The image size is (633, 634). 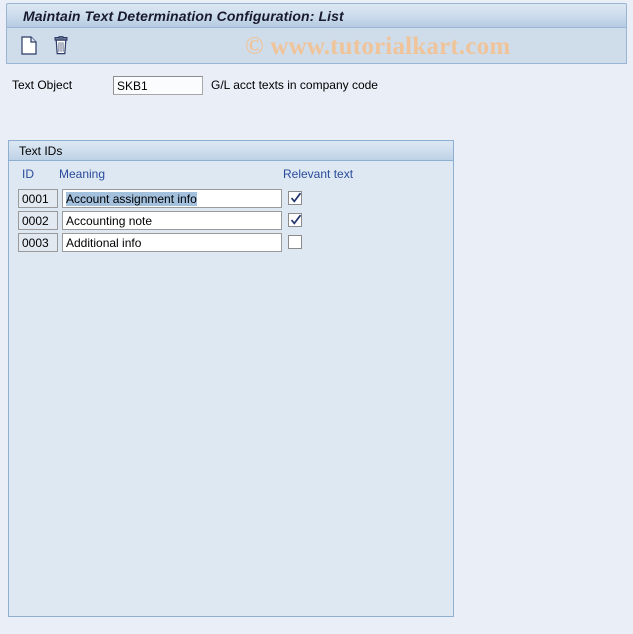 I want to click on text-ids-panel-title: Text IDs, so click(x=41, y=150).